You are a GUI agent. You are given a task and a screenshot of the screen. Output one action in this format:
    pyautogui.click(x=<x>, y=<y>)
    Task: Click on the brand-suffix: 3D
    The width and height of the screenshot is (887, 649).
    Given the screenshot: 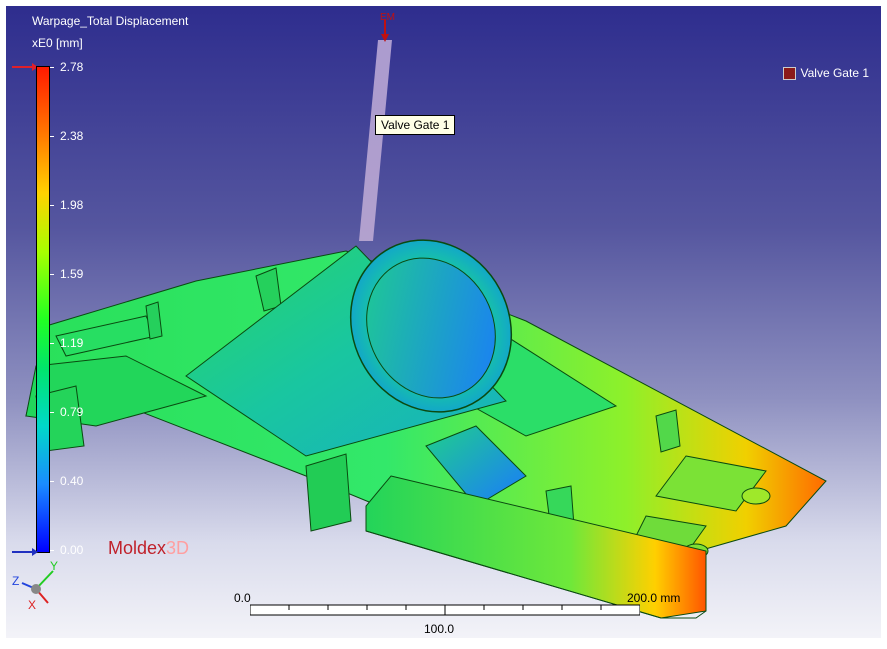 What is the action you would take?
    pyautogui.click(x=178, y=548)
    